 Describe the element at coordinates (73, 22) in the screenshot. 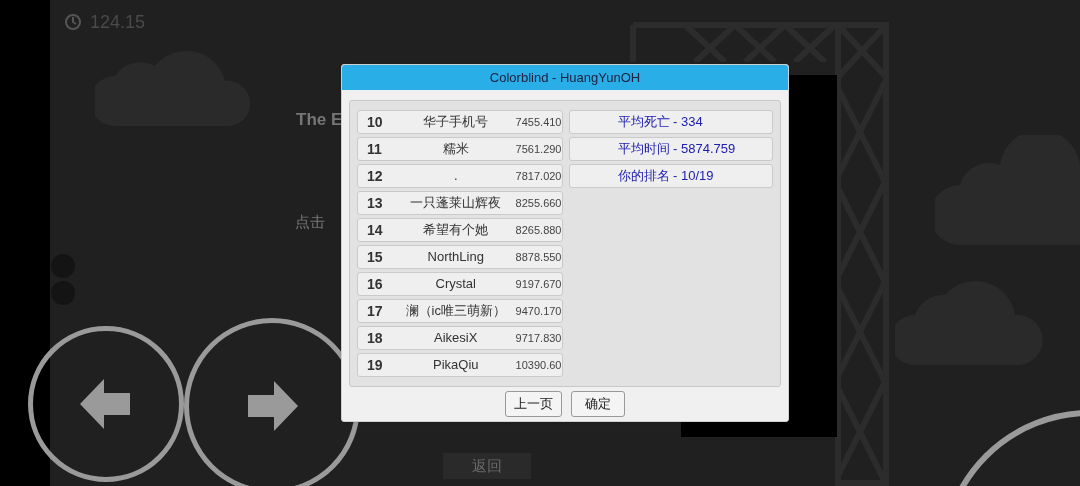

I see `clock-icon` at that location.